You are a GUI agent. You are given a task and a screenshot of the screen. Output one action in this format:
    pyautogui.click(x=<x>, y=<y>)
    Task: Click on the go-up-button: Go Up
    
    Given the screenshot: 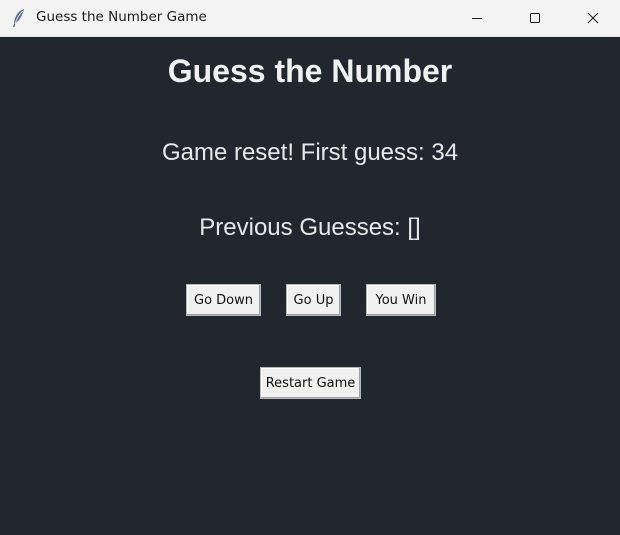 What is the action you would take?
    pyautogui.click(x=313, y=300)
    